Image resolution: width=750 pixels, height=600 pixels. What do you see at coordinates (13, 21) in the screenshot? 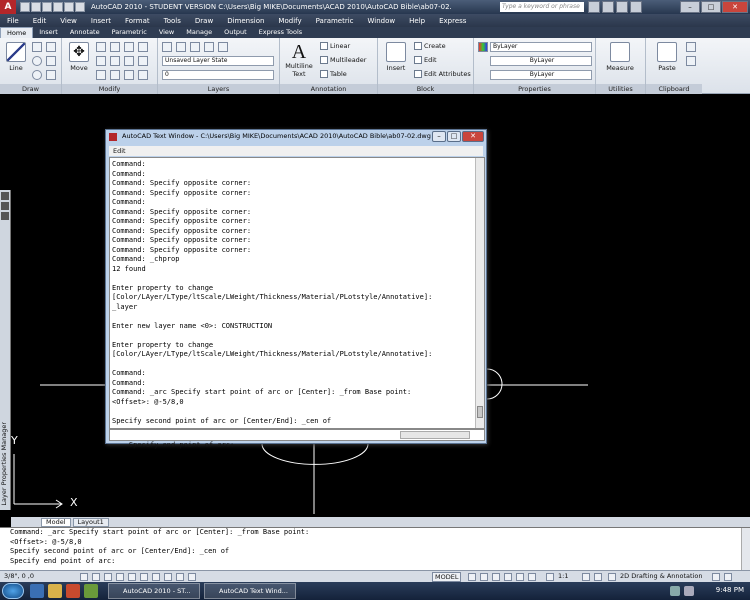
I see `menu-file: File` at bounding box center [13, 21].